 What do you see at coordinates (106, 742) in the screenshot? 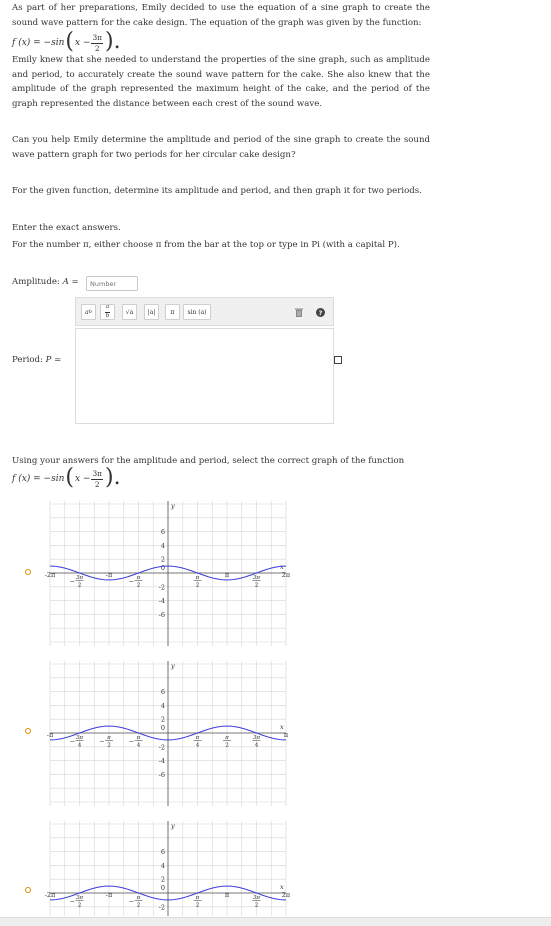
I see `x-tick-label: − π 2` at bounding box center [106, 742].